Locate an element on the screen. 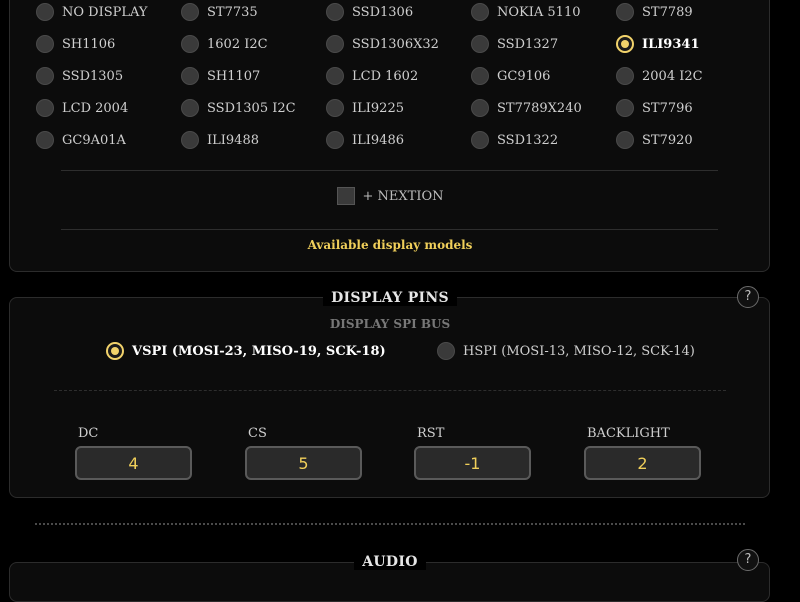  display-model-option: SSD1306 is located at coordinates (369, 12).